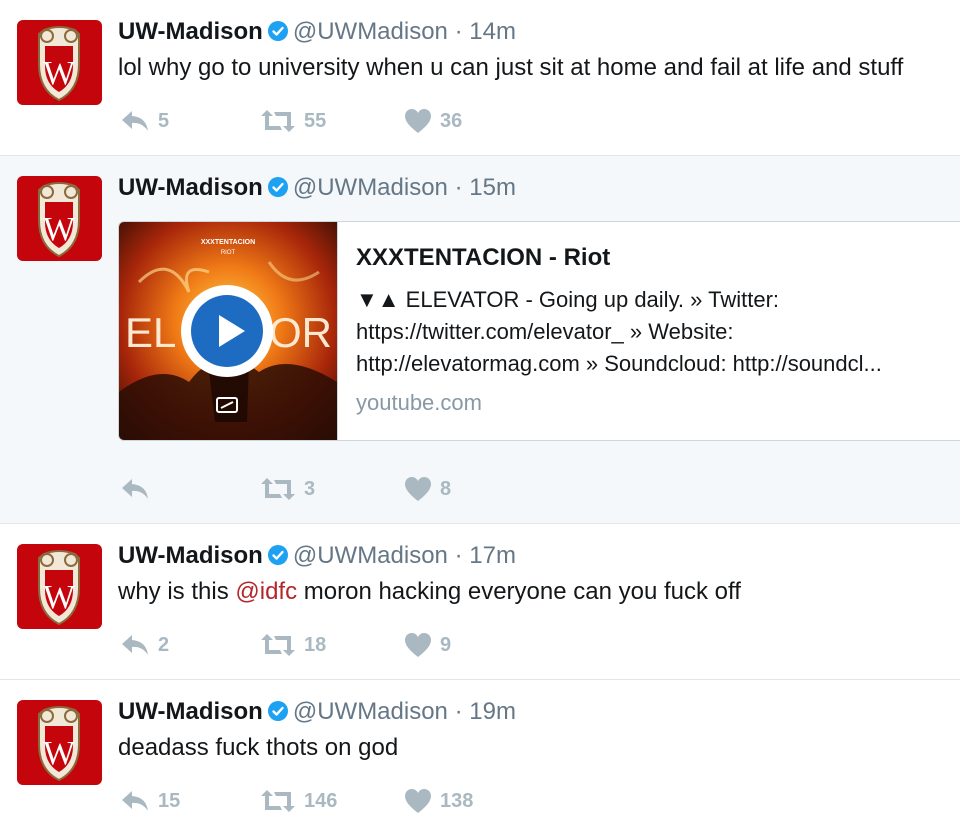 This screenshot has height=833, width=960. What do you see at coordinates (492, 711) in the screenshot?
I see `timestamp: 19m` at bounding box center [492, 711].